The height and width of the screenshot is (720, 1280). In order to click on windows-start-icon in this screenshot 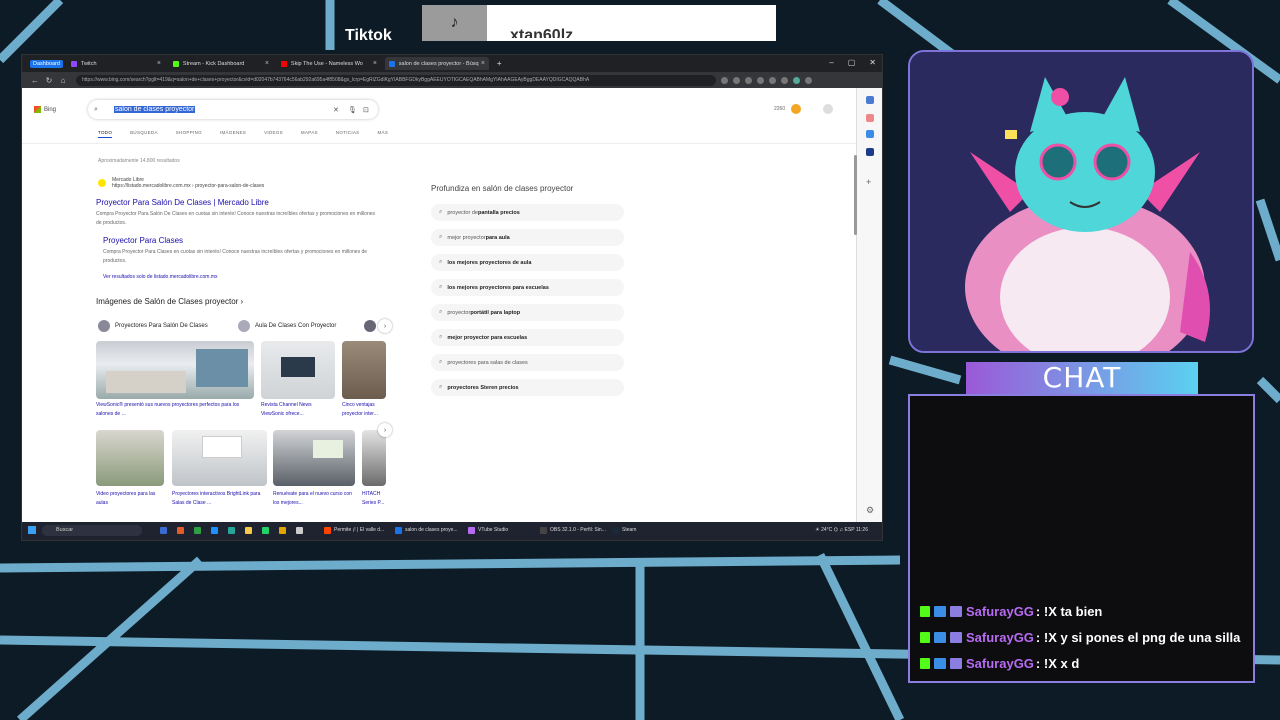, I will do `click(32, 530)`.